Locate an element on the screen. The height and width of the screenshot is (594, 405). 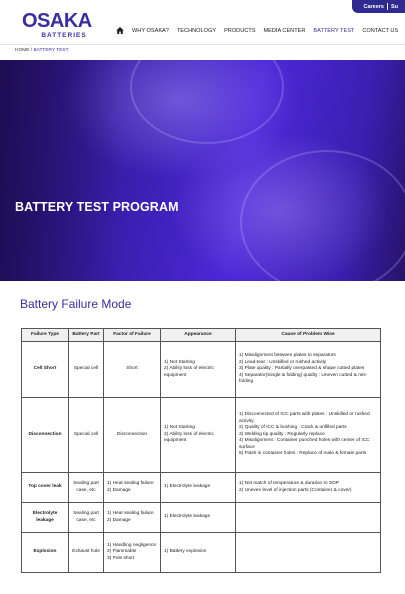
utility-bar: Careers Su is located at coordinates (378, 6).